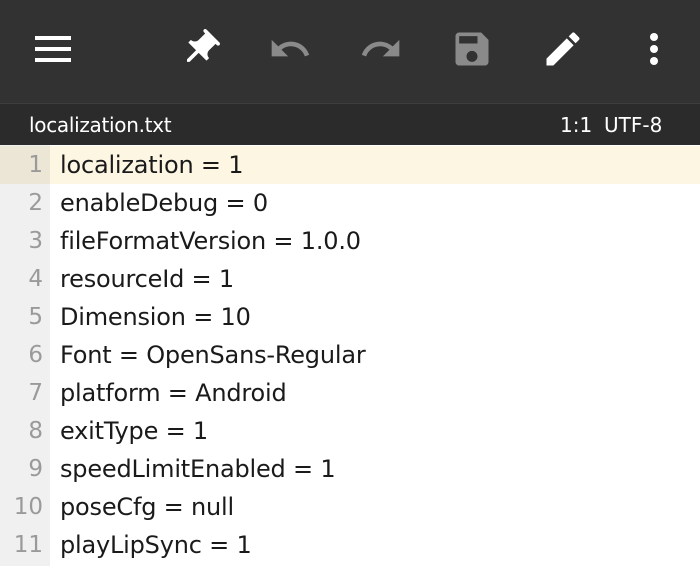 The image size is (700, 566). What do you see at coordinates (147, 279) in the screenshot?
I see `line-text: resourceId = 1` at bounding box center [147, 279].